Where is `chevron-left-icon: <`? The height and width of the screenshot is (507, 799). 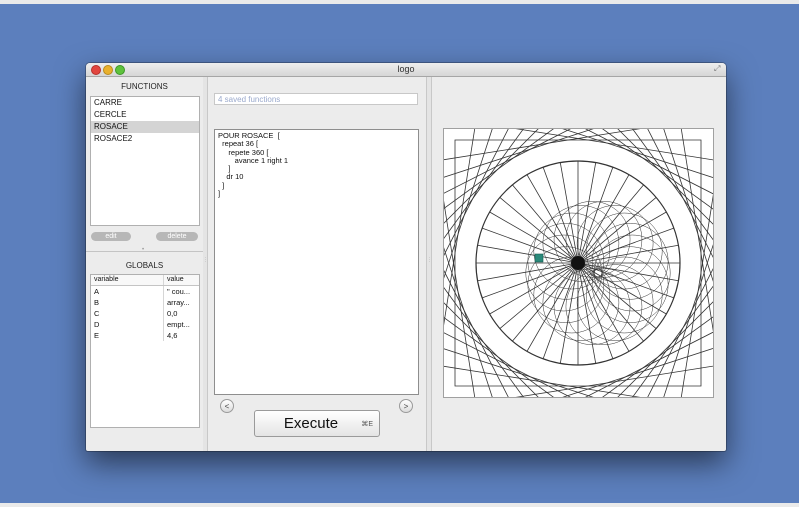
chevron-left-icon: < is located at coordinates (227, 406).